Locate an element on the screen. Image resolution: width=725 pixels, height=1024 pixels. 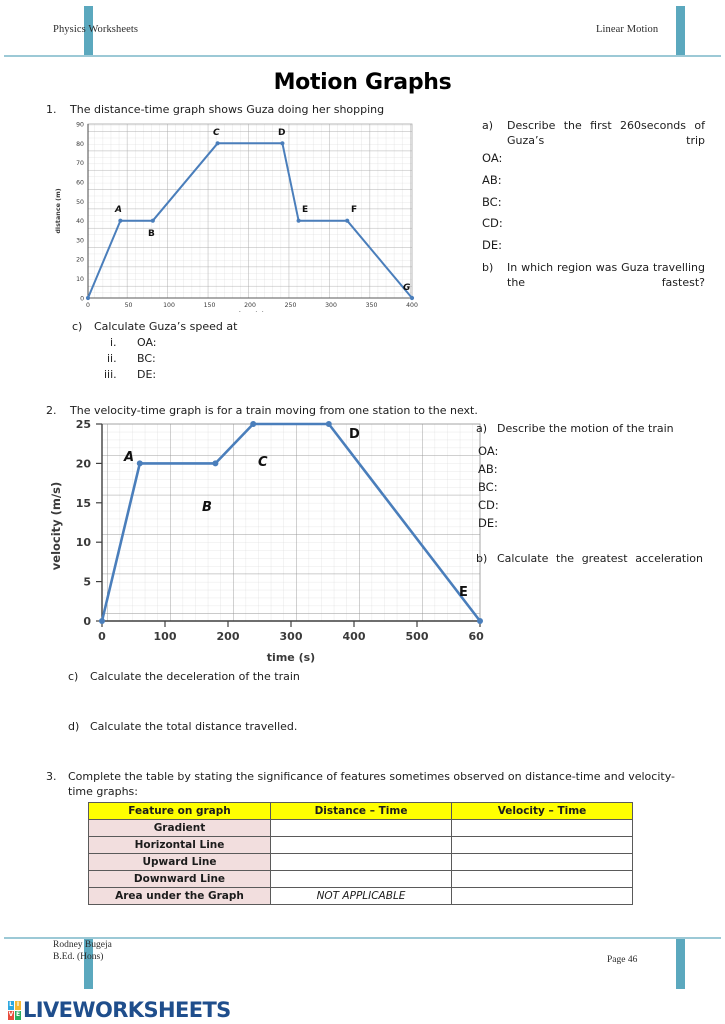
table-cell-dt-horizontal-line is located at coordinates (361, 845).